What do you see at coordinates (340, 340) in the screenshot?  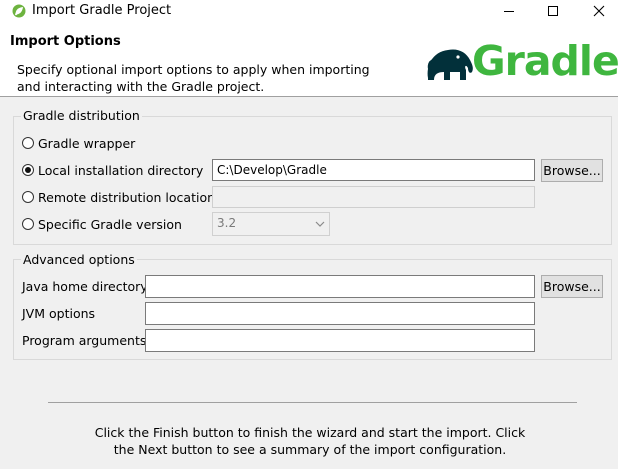 I see `program-arguments-input` at bounding box center [340, 340].